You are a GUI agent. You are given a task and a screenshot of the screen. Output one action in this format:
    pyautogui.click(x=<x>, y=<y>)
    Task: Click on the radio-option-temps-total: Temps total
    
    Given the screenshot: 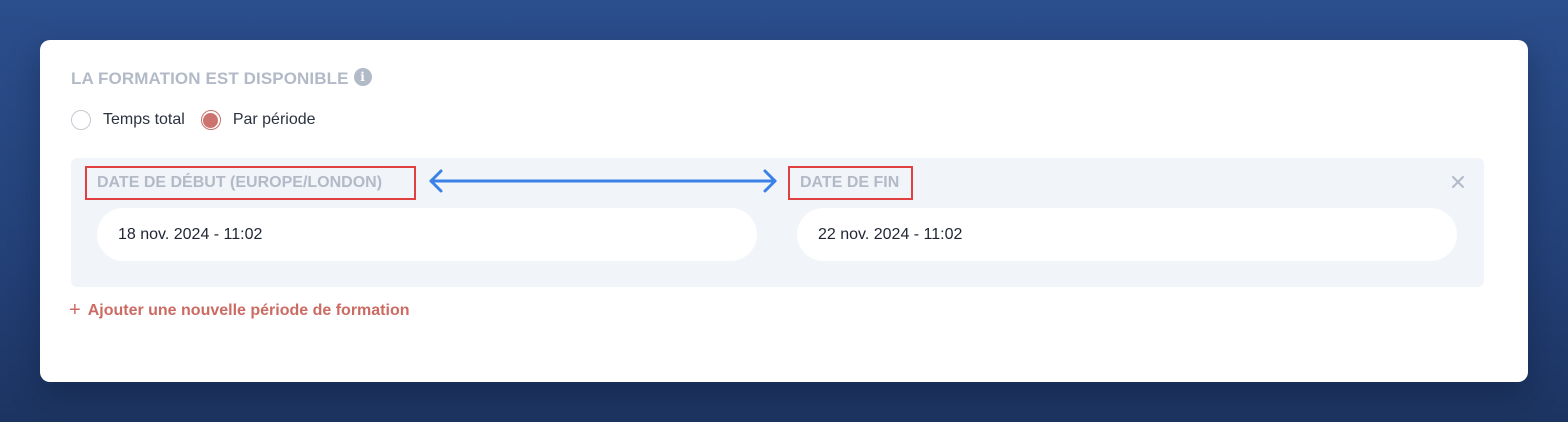 What is the action you would take?
    pyautogui.click(x=128, y=120)
    